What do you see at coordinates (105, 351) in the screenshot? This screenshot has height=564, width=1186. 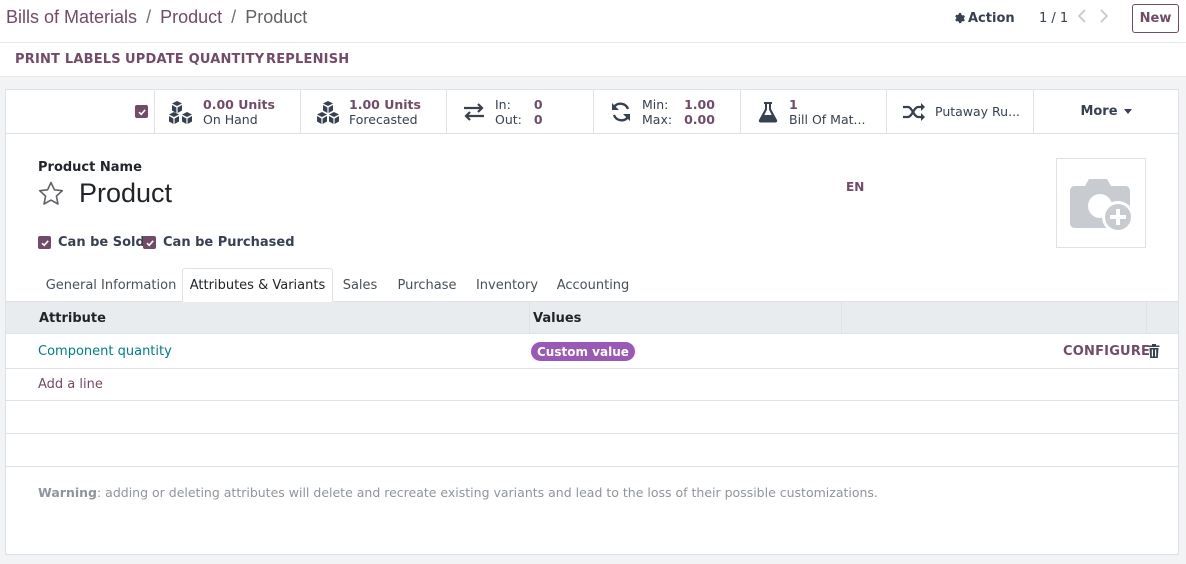 I see `attribute-link: Component quantity` at bounding box center [105, 351].